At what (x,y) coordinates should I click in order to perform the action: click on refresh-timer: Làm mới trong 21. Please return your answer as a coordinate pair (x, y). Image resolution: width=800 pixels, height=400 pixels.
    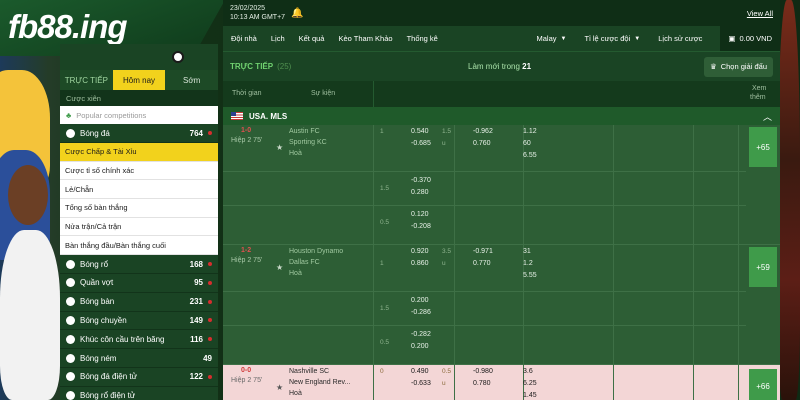
    Looking at the image, I should click on (499, 66).